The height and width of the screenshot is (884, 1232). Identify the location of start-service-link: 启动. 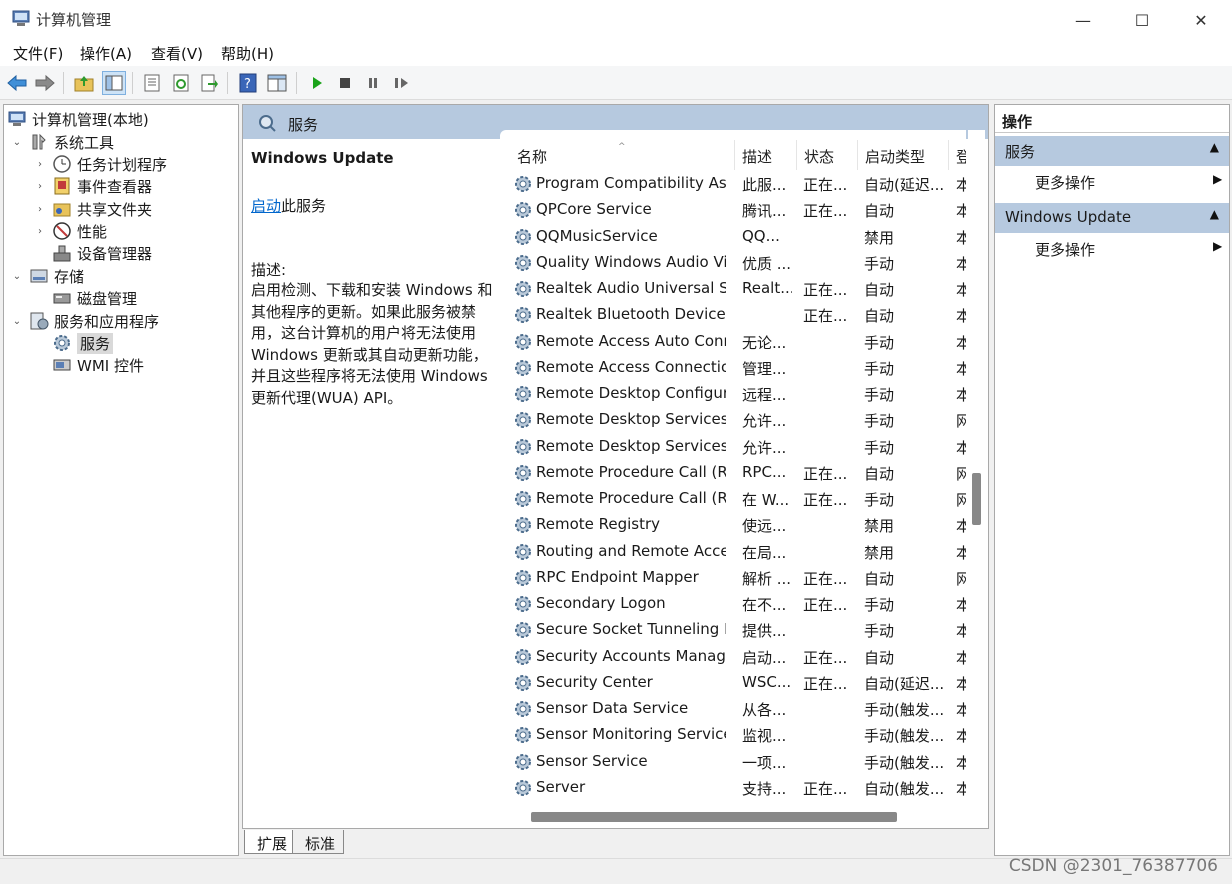
(266, 206).